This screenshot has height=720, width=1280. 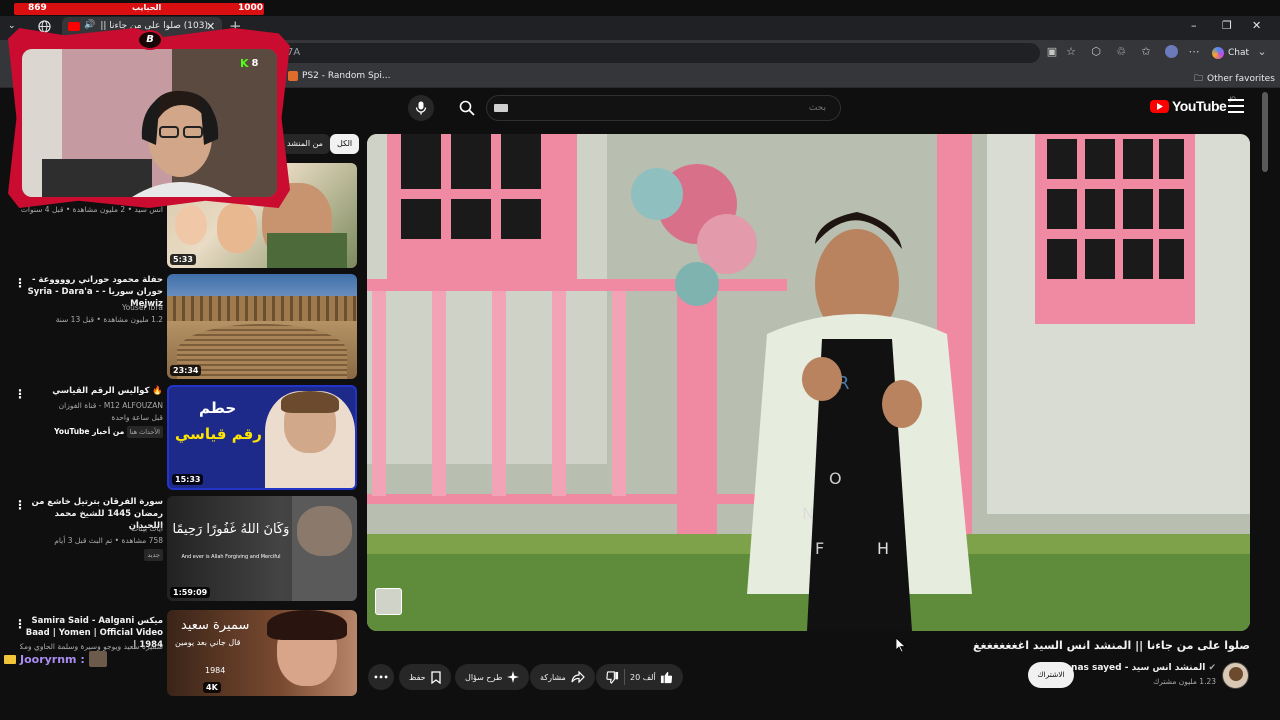 I want to click on verified-check-icon: ✔, so click(x=1212, y=668).